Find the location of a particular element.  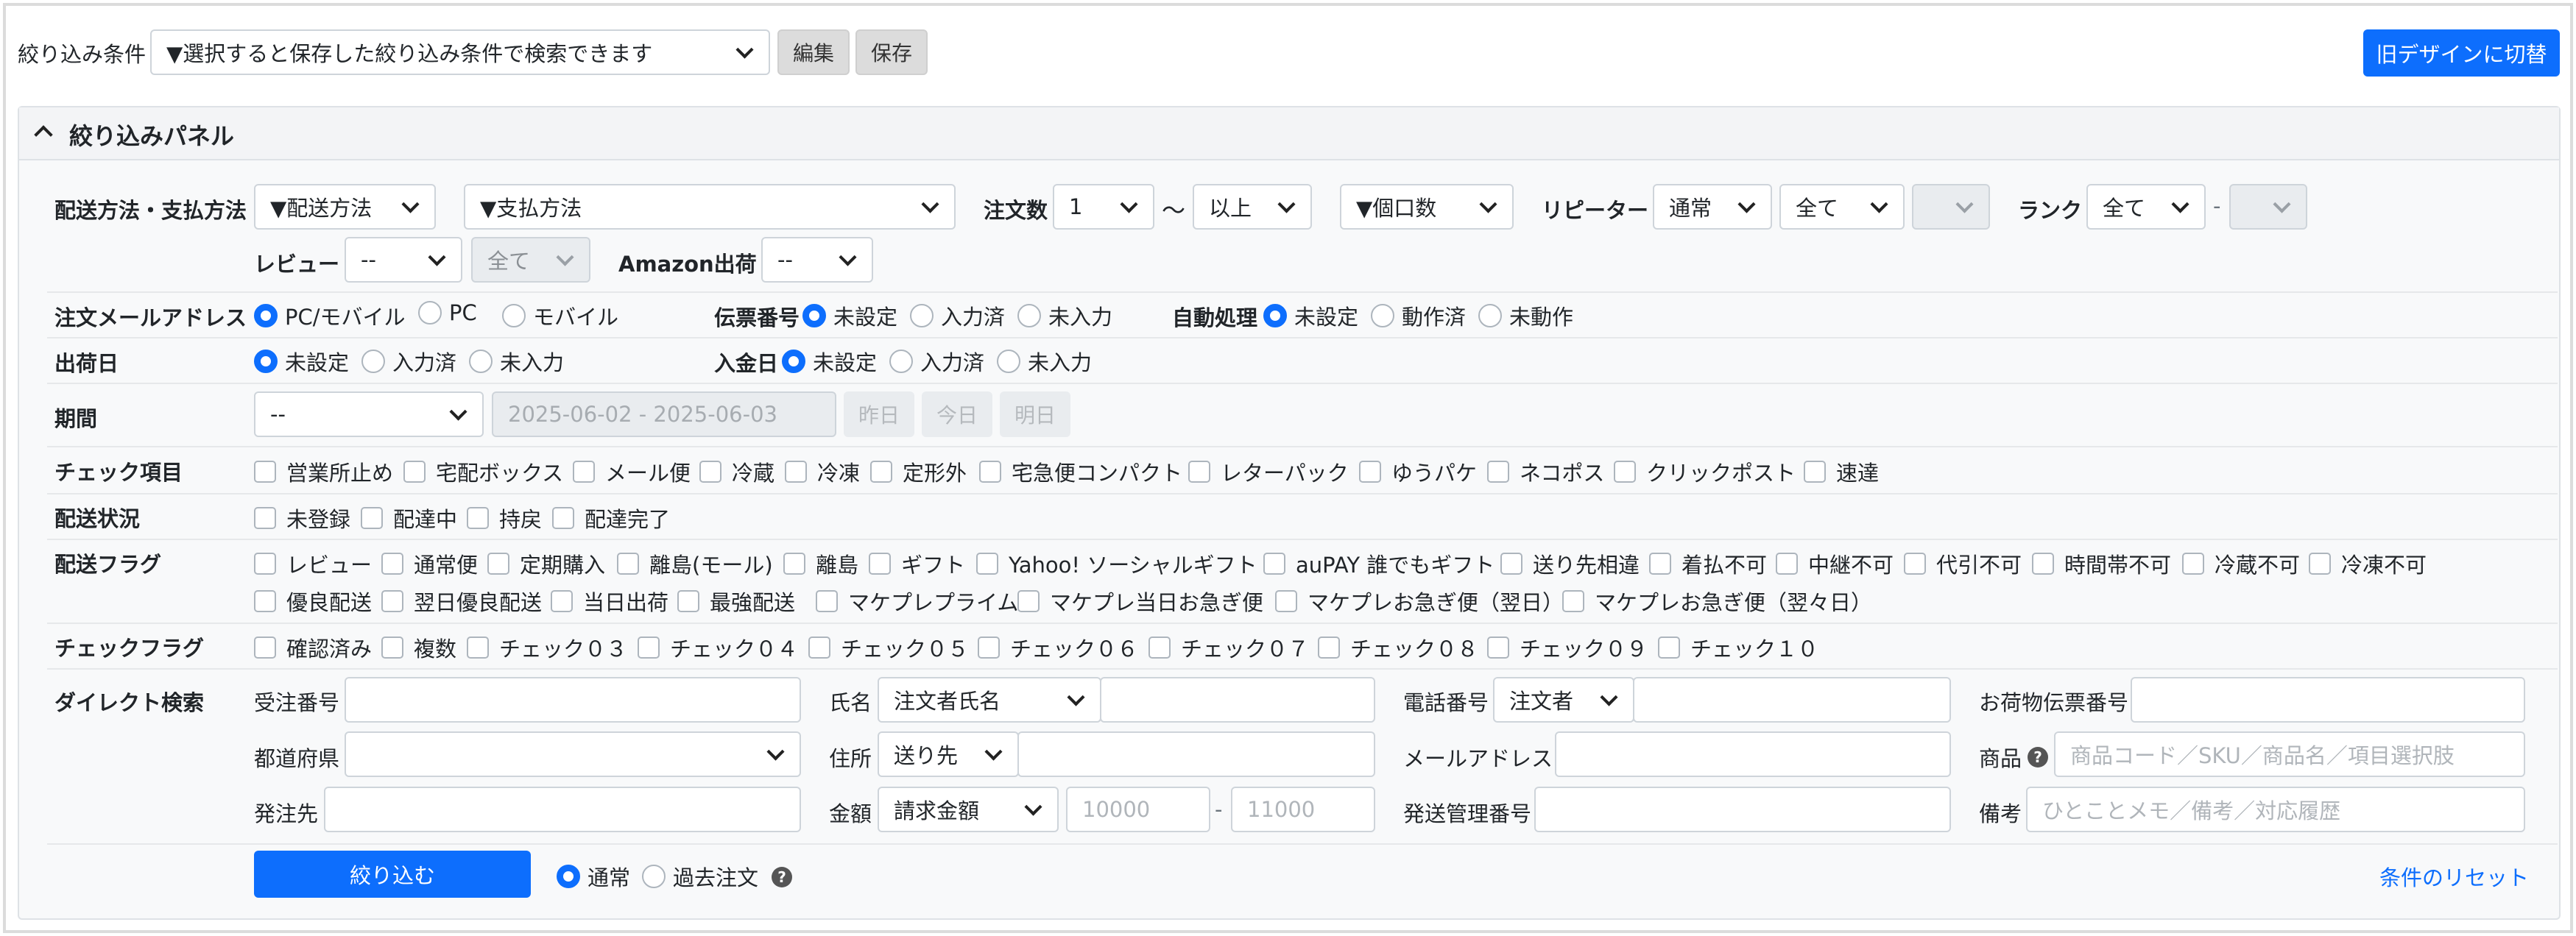

check-item: レターパック is located at coordinates (1268, 471).